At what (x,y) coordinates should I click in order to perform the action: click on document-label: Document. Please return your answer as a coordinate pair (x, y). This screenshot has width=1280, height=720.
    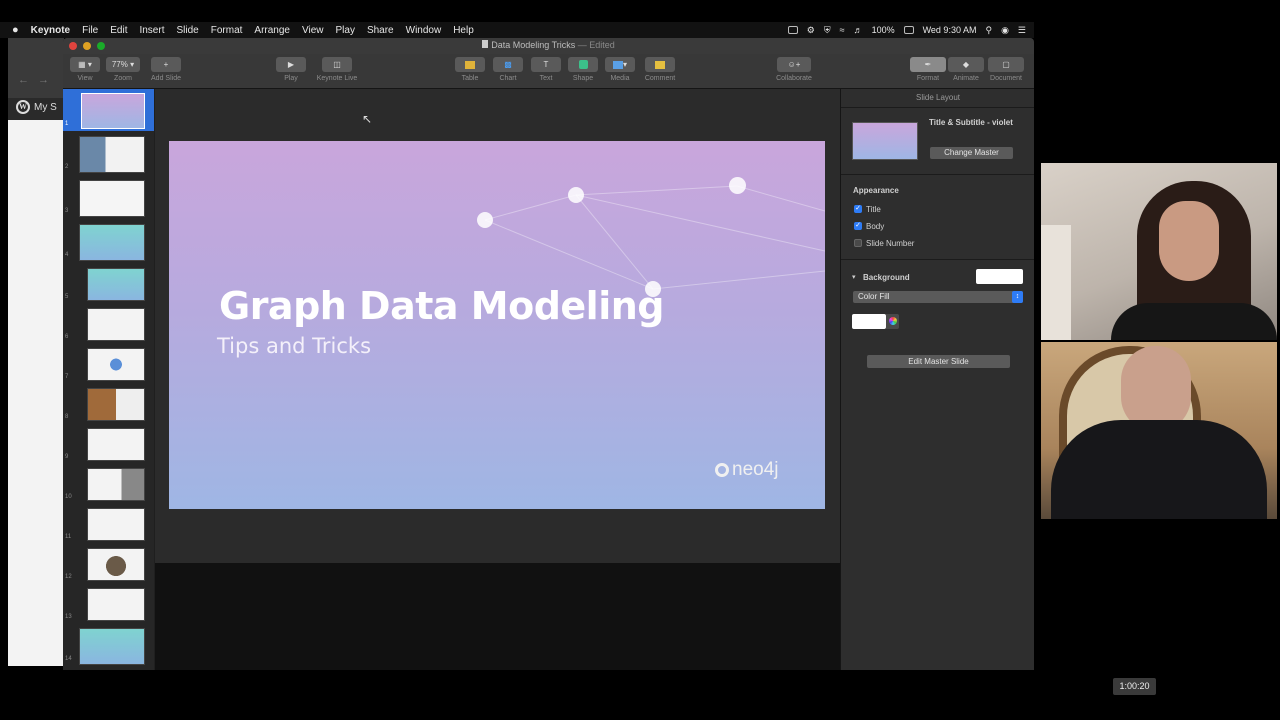
    Looking at the image, I should click on (1006, 78).